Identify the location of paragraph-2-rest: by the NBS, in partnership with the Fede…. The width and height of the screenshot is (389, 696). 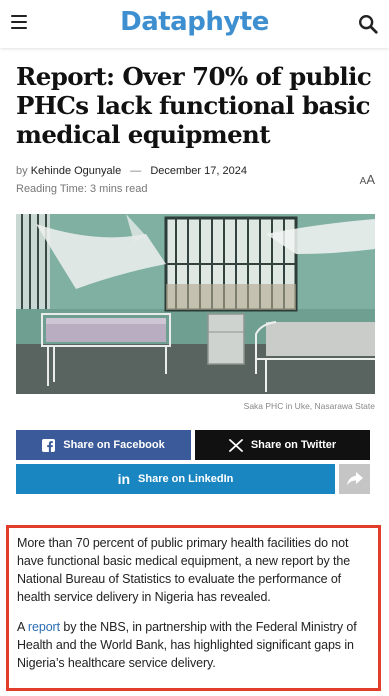
(187, 645).